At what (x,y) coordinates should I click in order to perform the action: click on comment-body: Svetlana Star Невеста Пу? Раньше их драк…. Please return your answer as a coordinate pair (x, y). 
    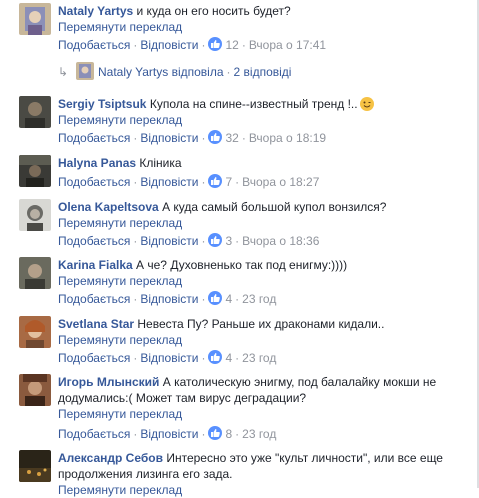
    Looking at the image, I should click on (263, 332).